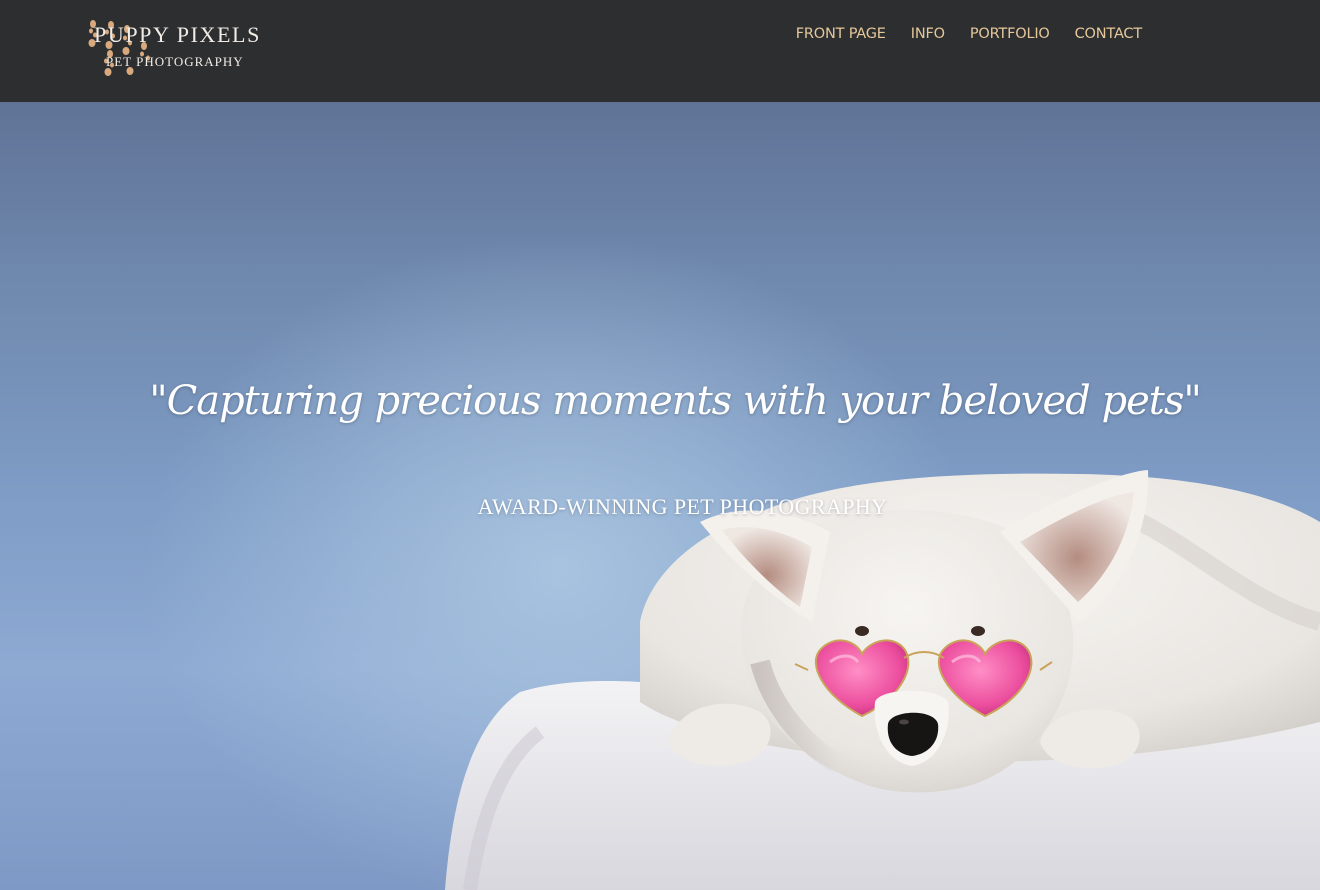  What do you see at coordinates (969, 34) in the screenshot?
I see `main-nav: FRONT PAGE INFO PORTFOLIO CONTACT` at bounding box center [969, 34].